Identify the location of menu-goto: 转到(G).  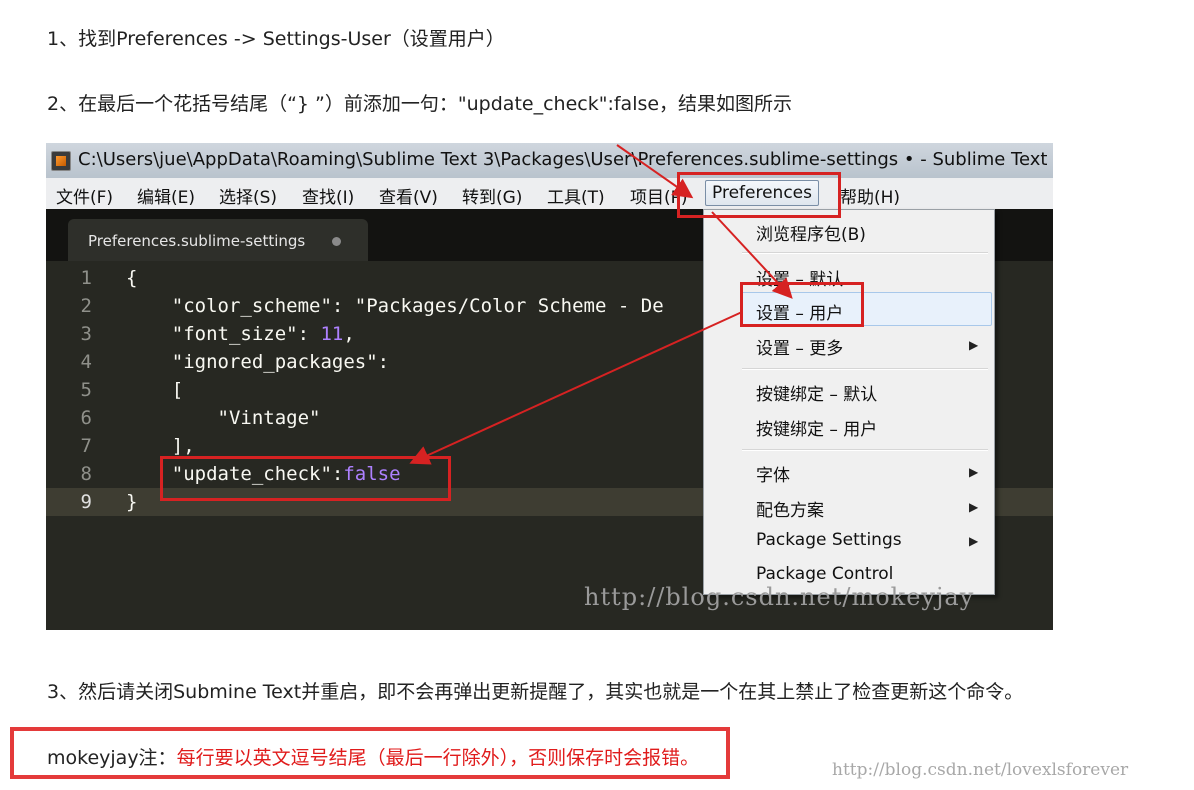
(492, 195).